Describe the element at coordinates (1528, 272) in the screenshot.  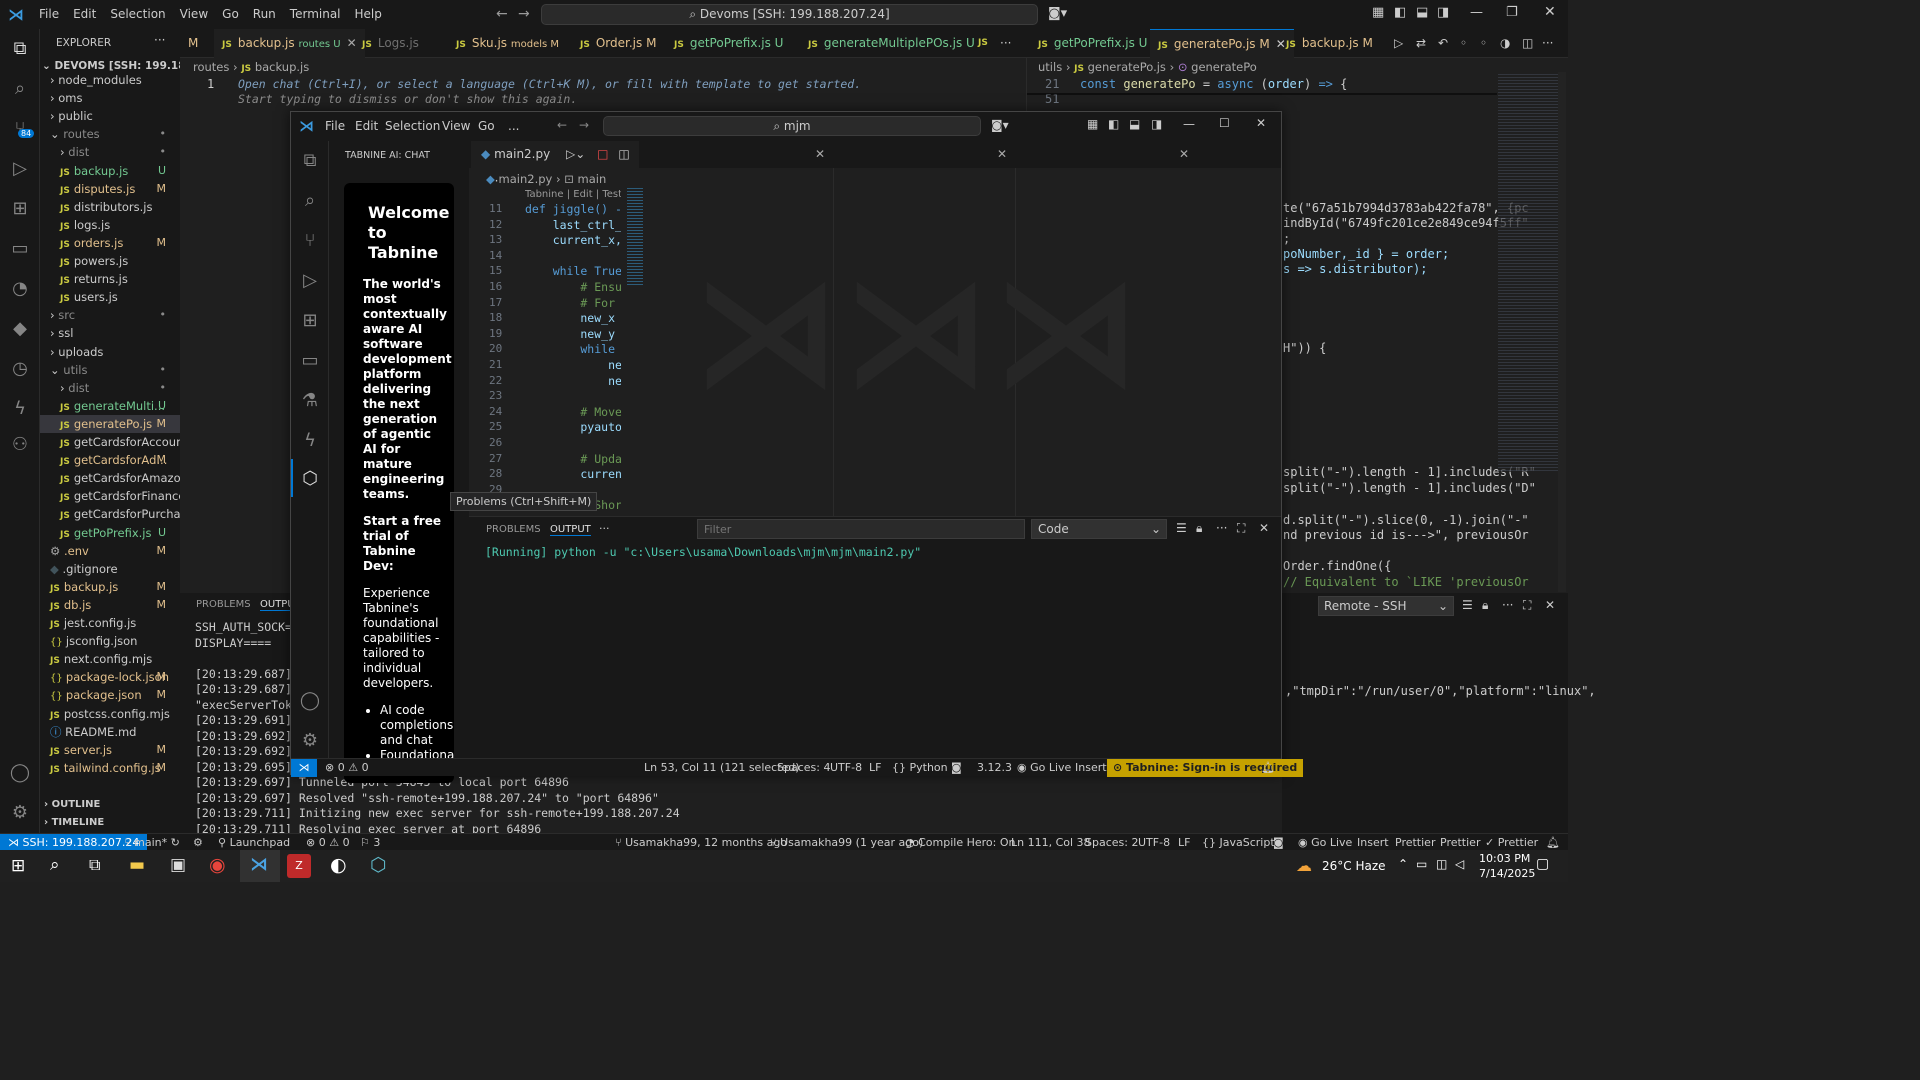
I see `minimap` at that location.